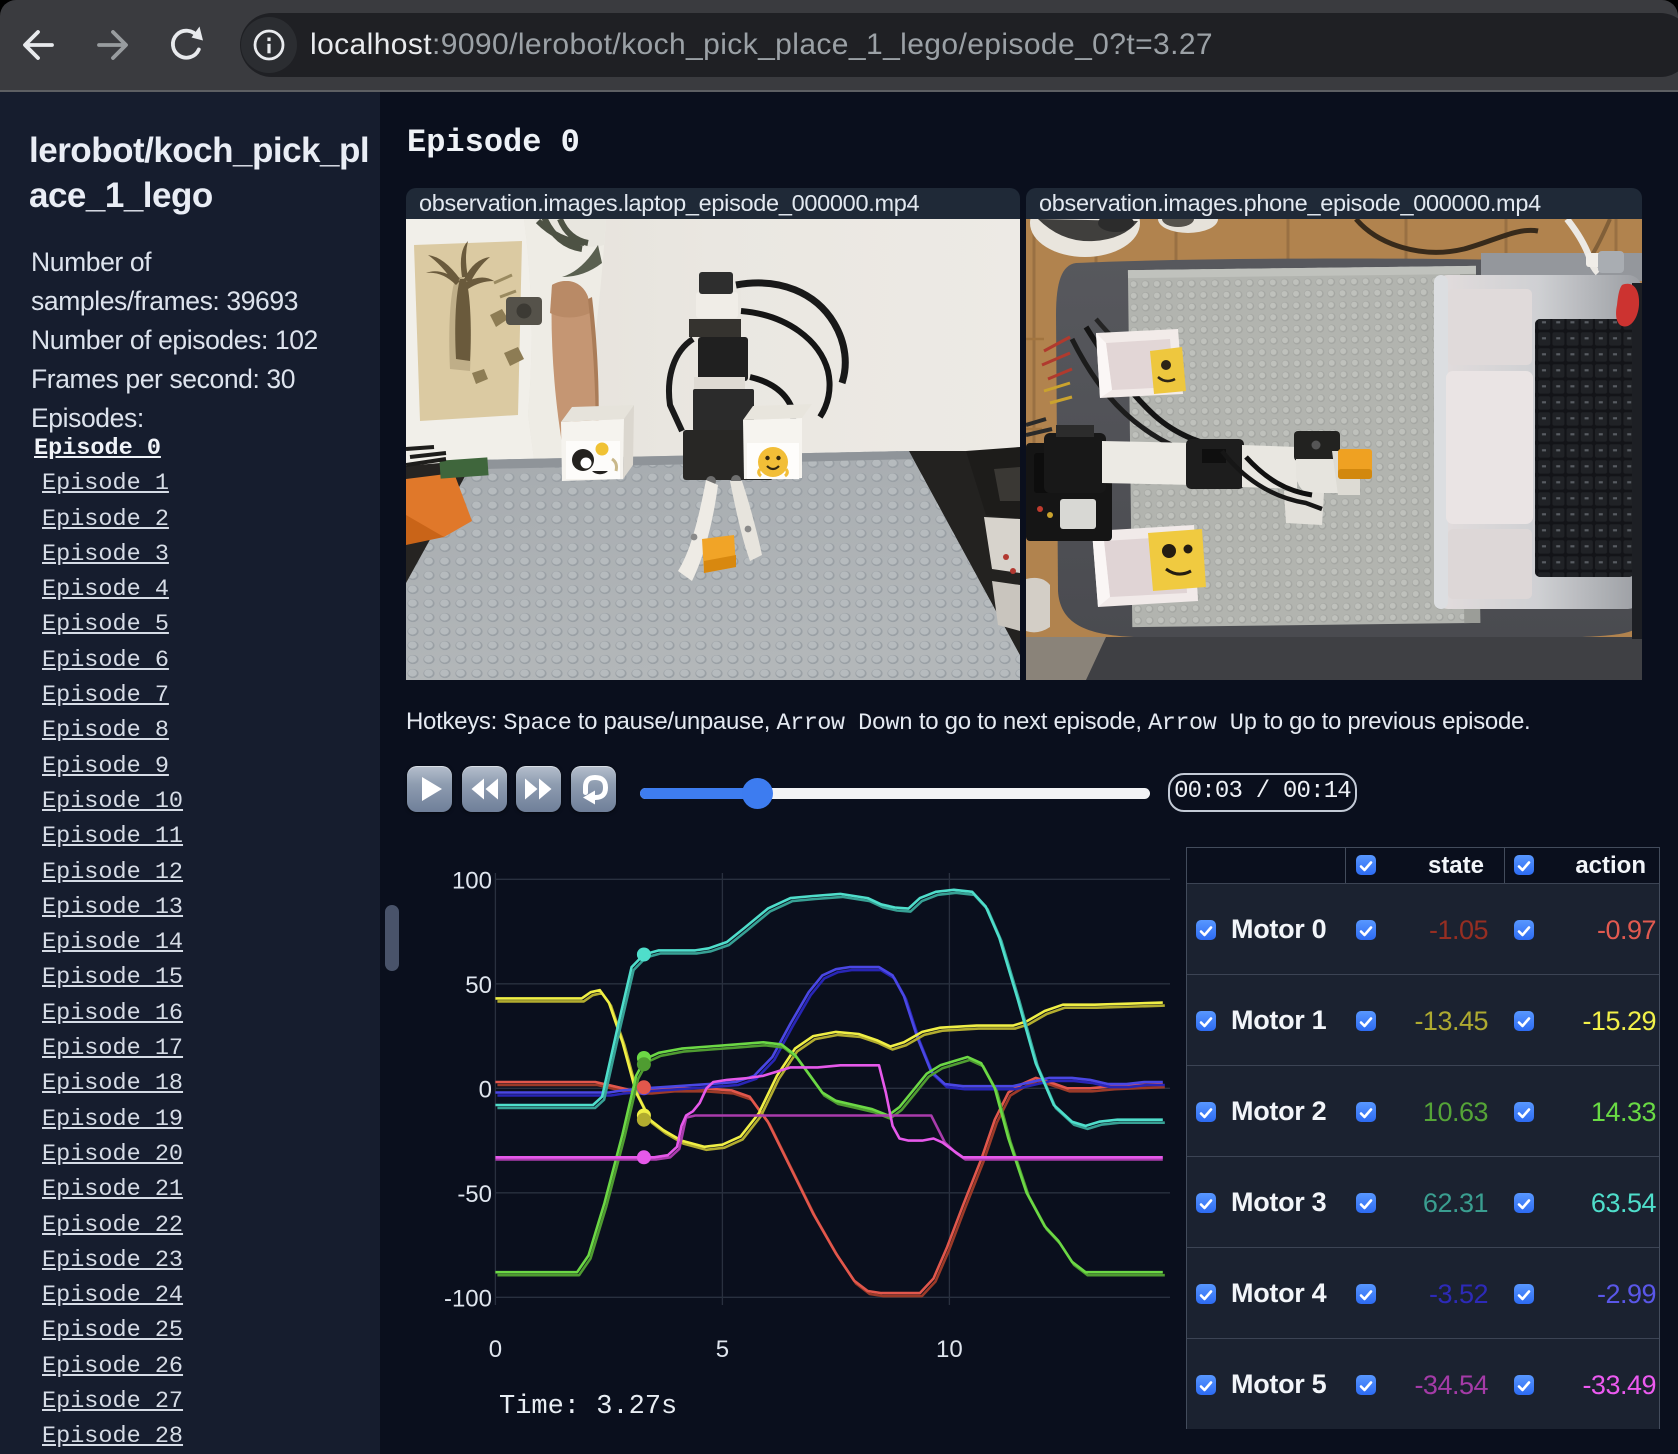 The width and height of the screenshot is (1678, 1454). Describe the element at coordinates (472, 880) in the screenshot. I see `svg-text: 100` at that location.